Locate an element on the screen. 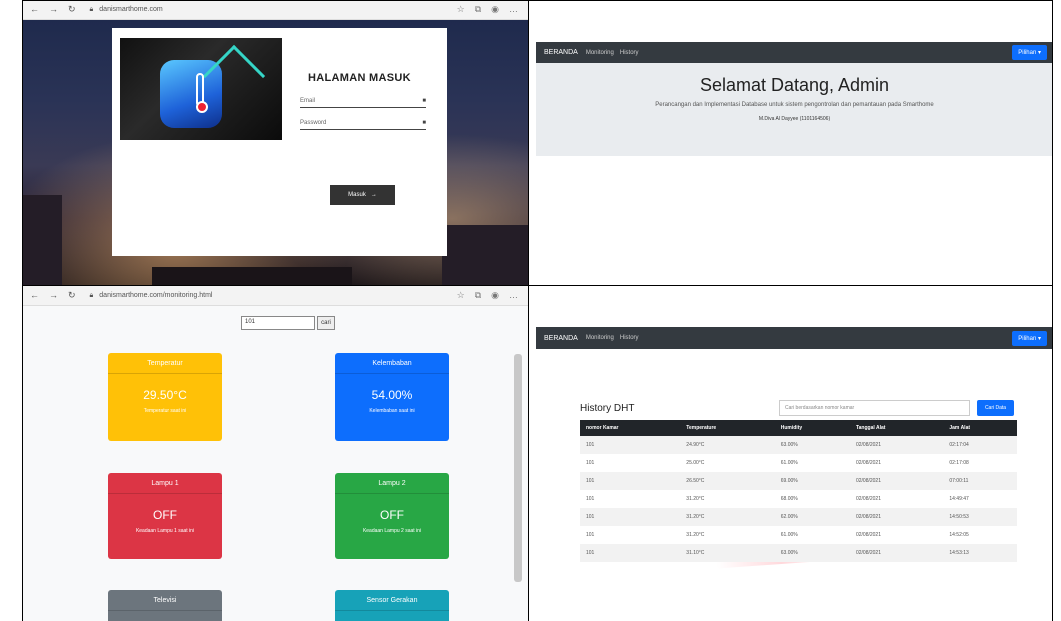 The height and width of the screenshot is (621, 1061). card-caption: Temperatur saat ini is located at coordinates (165, 411).